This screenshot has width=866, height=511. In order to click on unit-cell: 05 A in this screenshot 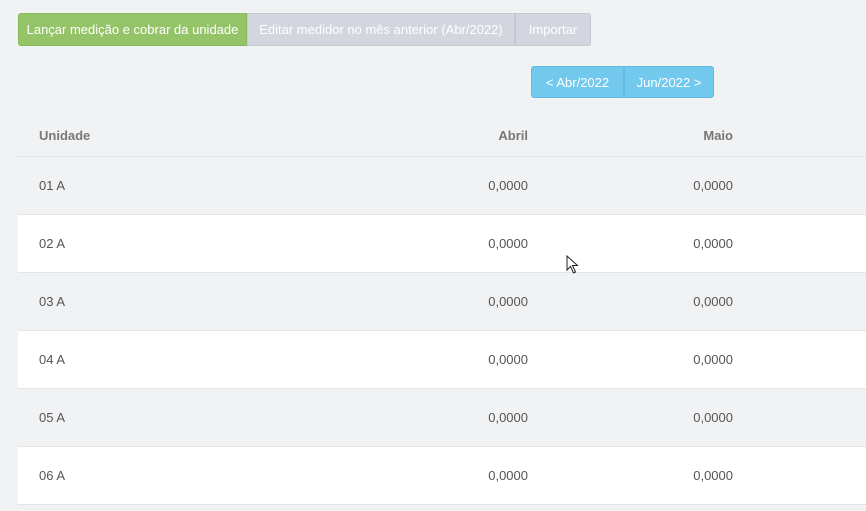, I will do `click(52, 417)`.